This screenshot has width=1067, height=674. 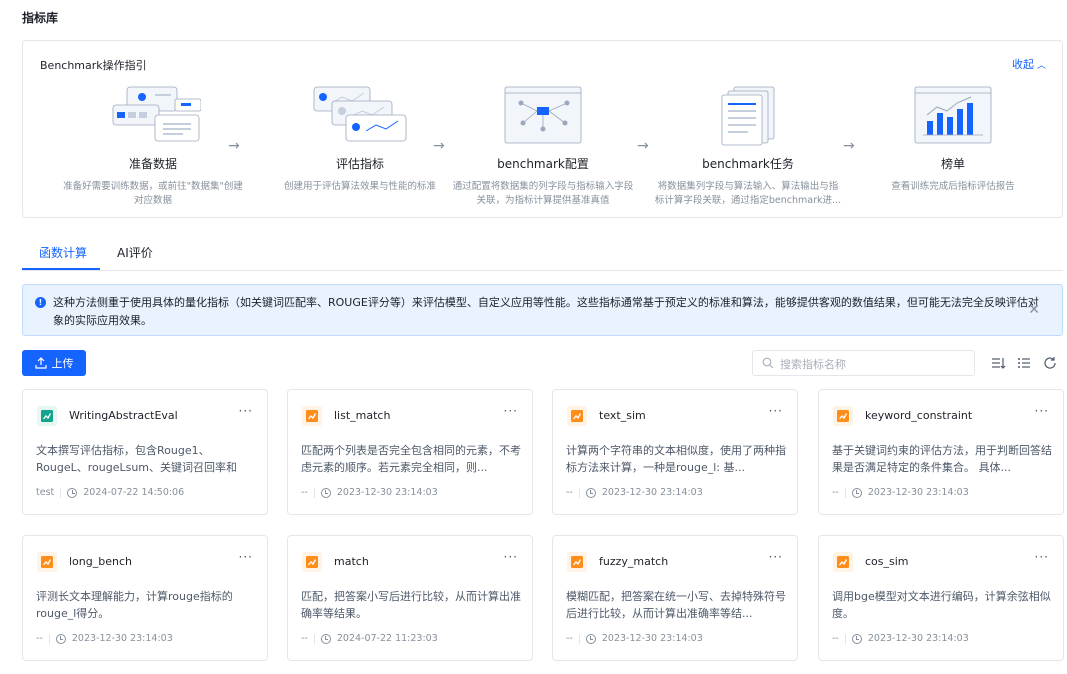 I want to click on guide-step-prepare-data: 准备数据 准备好需要训练数据，或前往"数据集"创建对应数据, so click(x=153, y=146).